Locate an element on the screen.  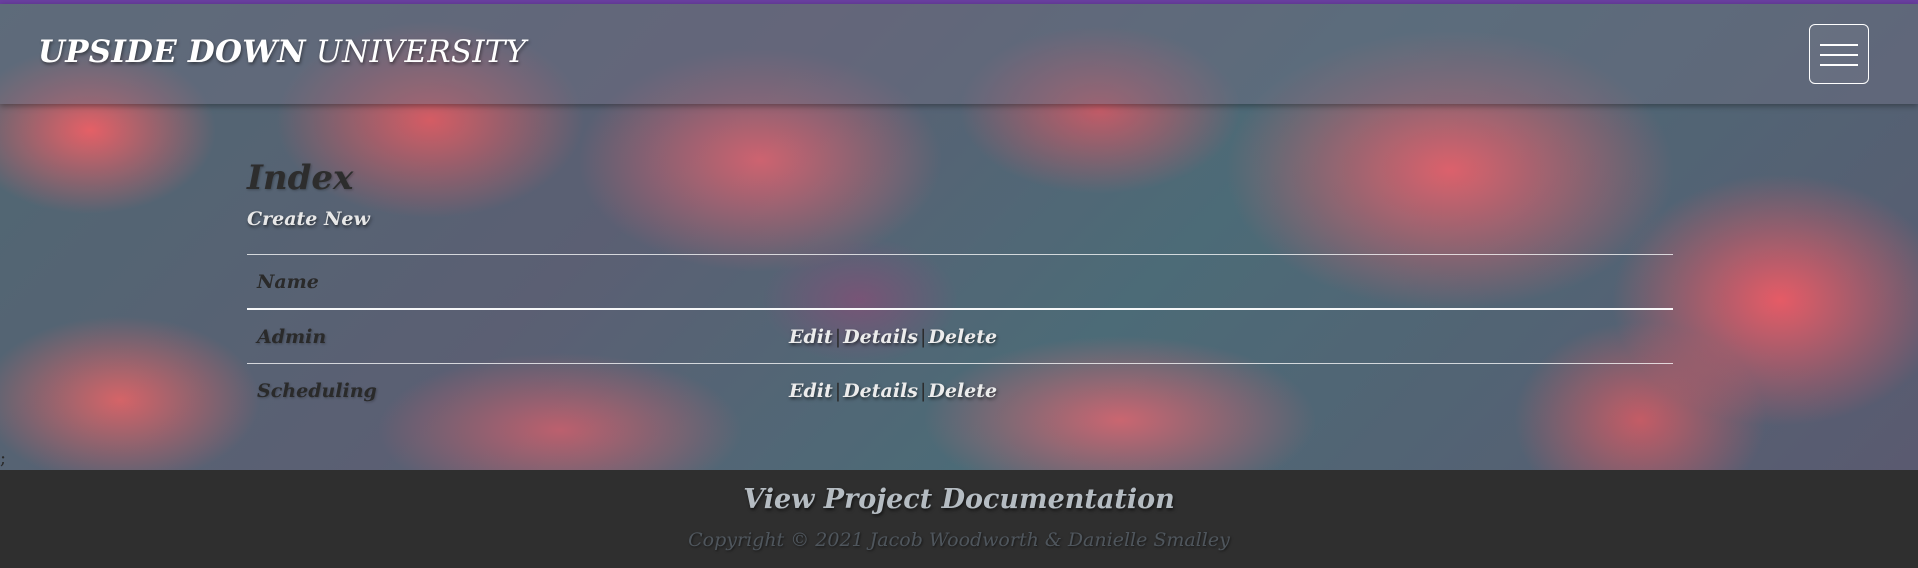
row-name: Admin is located at coordinates (513, 336).